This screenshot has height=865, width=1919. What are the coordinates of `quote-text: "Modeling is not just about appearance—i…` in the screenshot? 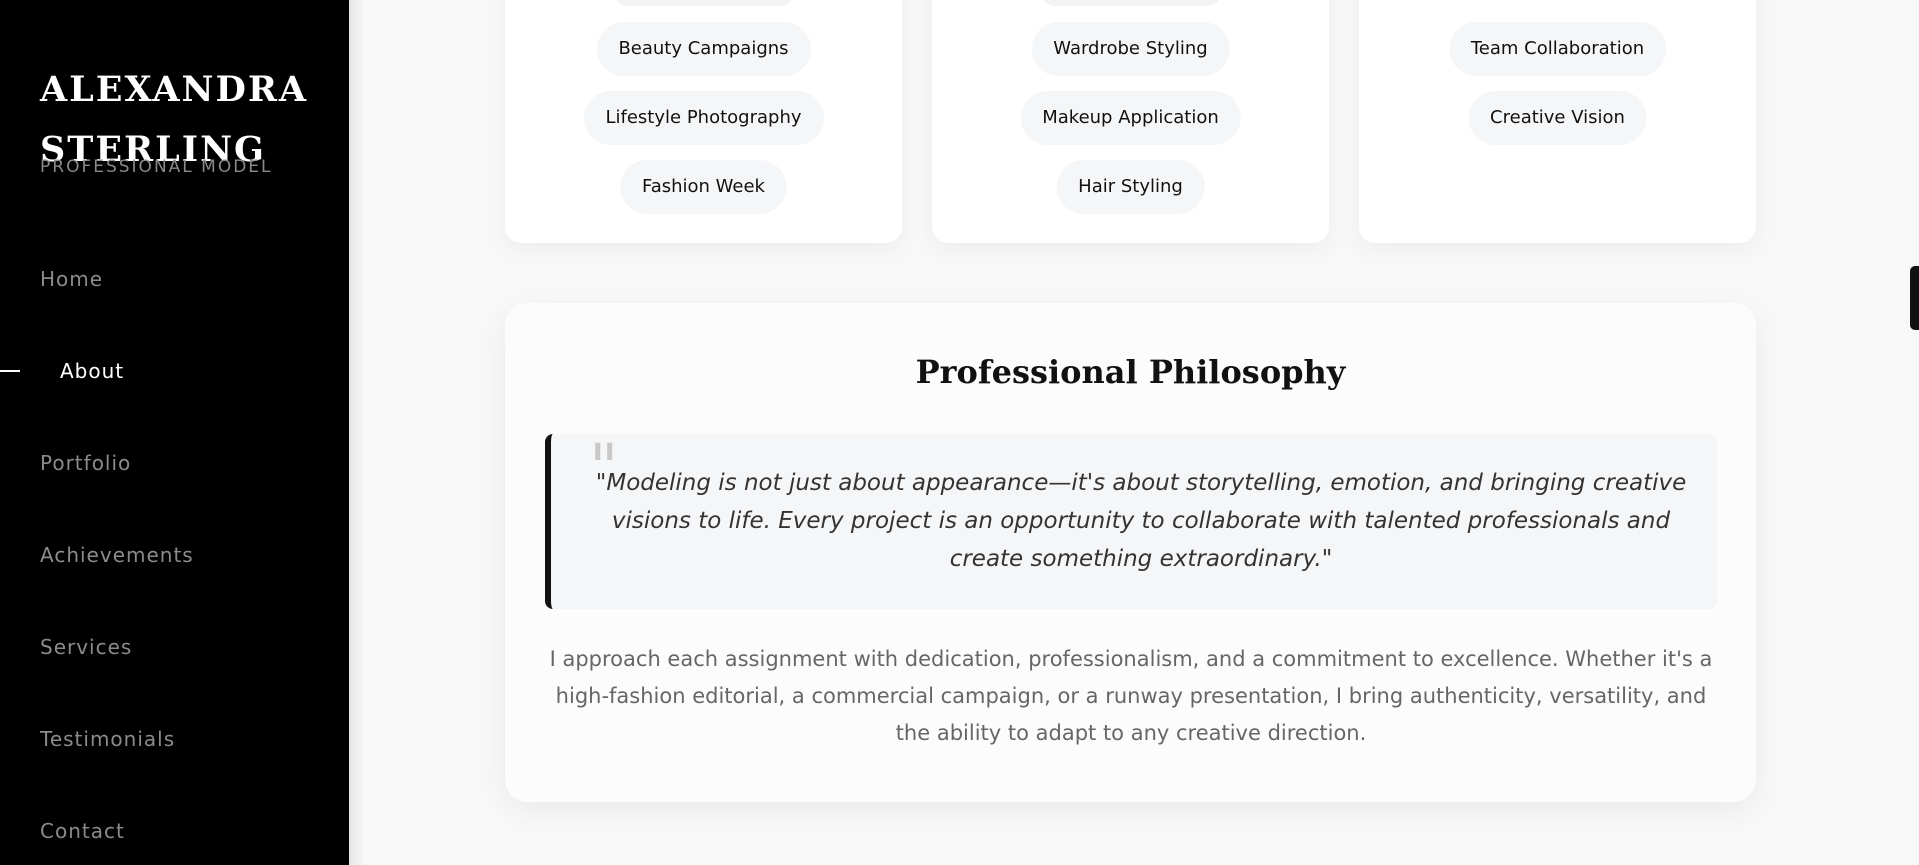 It's located at (1141, 521).